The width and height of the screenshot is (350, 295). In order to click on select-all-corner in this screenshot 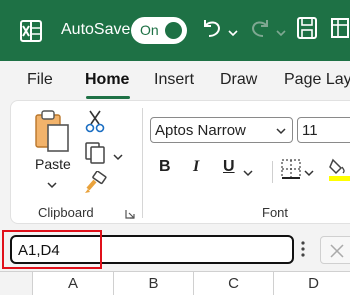, I will do `click(16, 283)`.